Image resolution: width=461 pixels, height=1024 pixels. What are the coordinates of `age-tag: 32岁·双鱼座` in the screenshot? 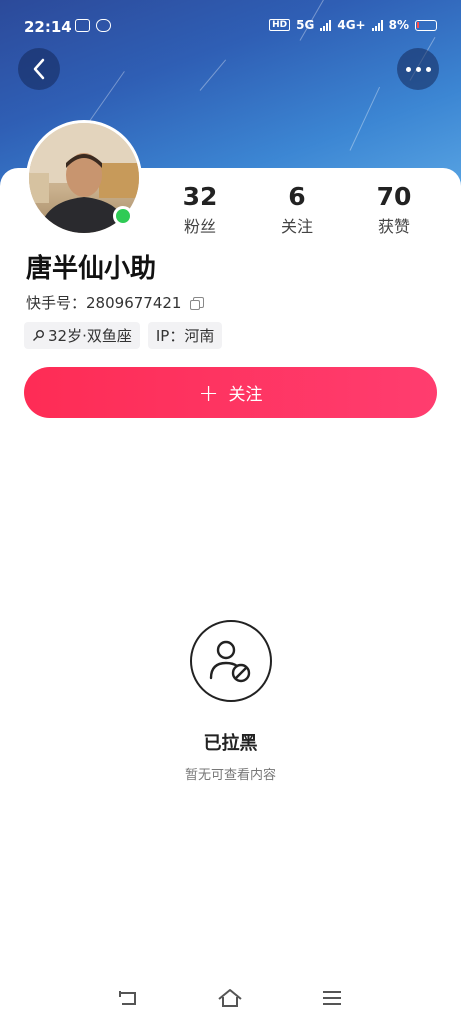 It's located at (82, 335).